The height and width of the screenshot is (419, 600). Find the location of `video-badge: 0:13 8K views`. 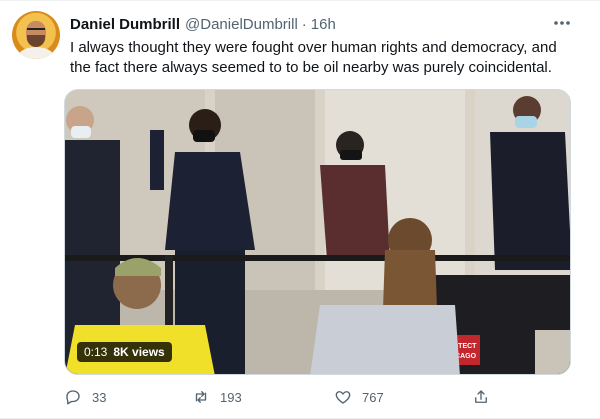

video-badge: 0:13 8K views is located at coordinates (124, 352).